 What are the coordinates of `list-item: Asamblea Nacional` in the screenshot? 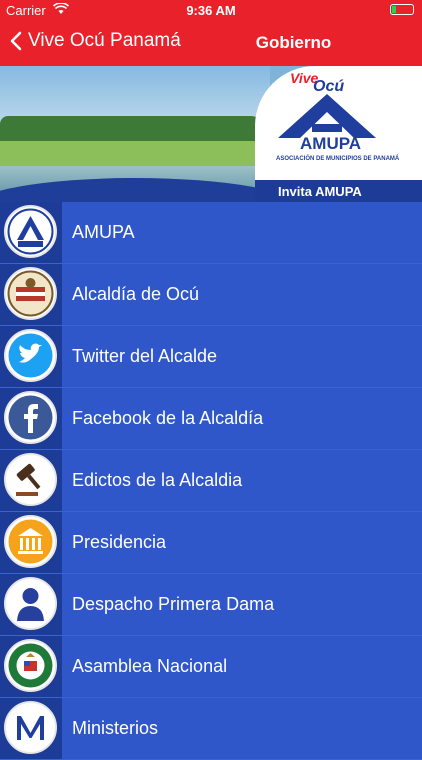 It's located at (211, 667).